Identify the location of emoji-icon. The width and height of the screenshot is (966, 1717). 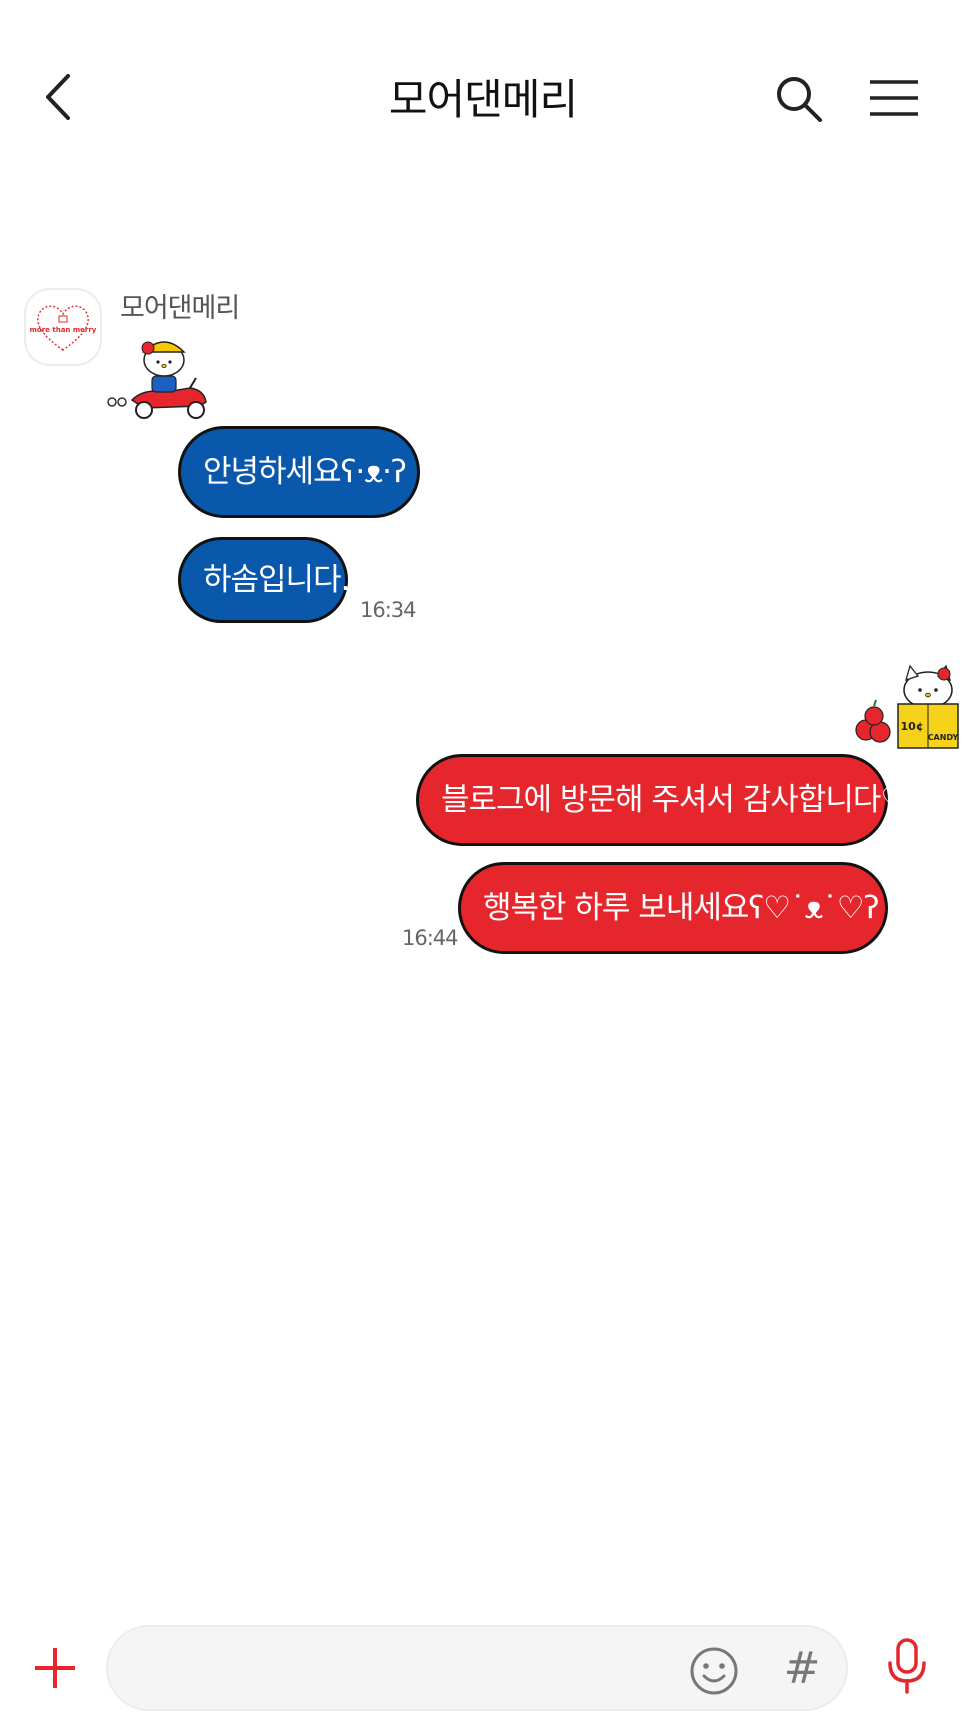
(714, 1671).